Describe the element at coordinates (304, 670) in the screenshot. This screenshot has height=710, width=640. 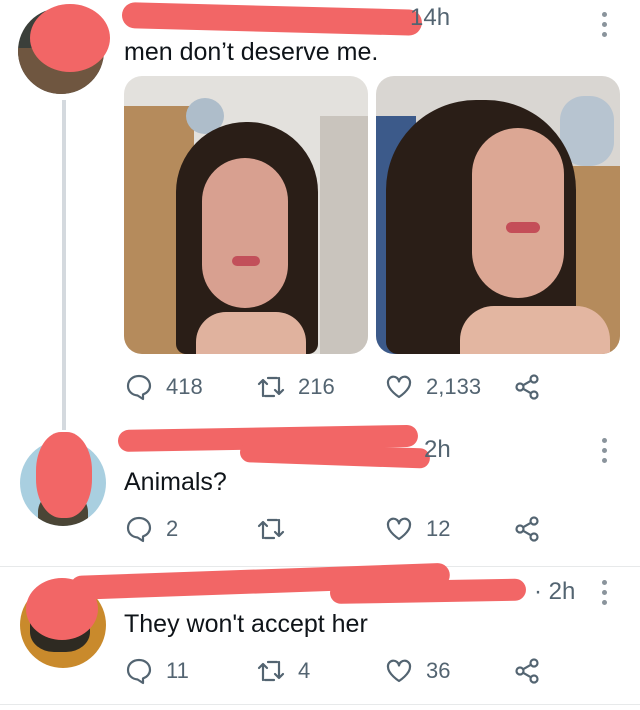
I see `retweet-count: 4` at that location.